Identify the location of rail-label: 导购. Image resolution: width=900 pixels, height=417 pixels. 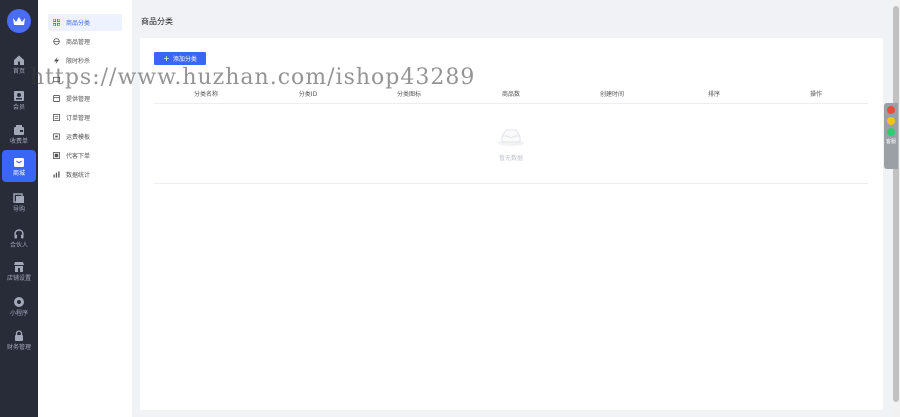
(18, 209).